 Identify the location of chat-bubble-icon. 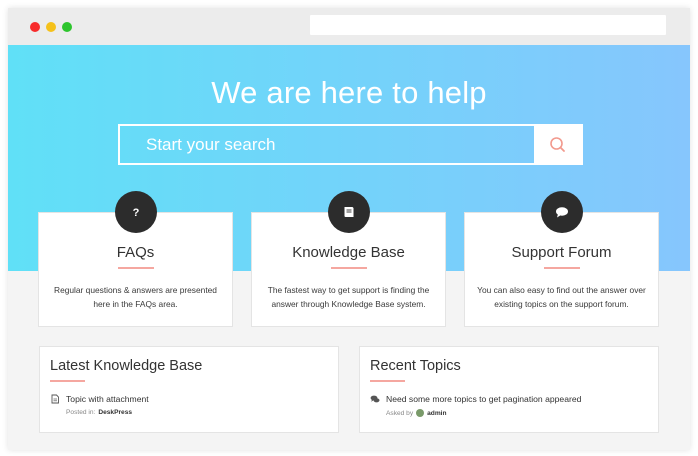
(561, 212).